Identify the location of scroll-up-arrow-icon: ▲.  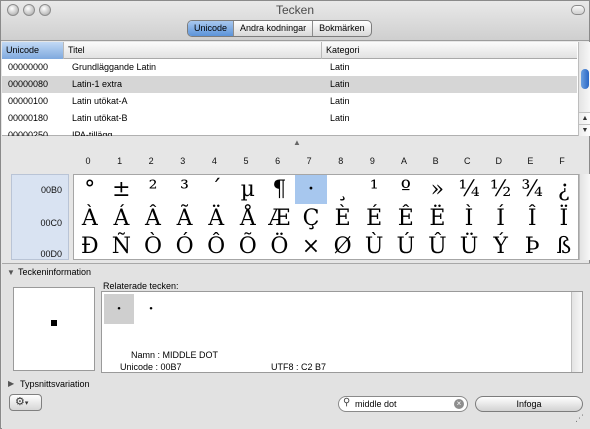
(584, 118).